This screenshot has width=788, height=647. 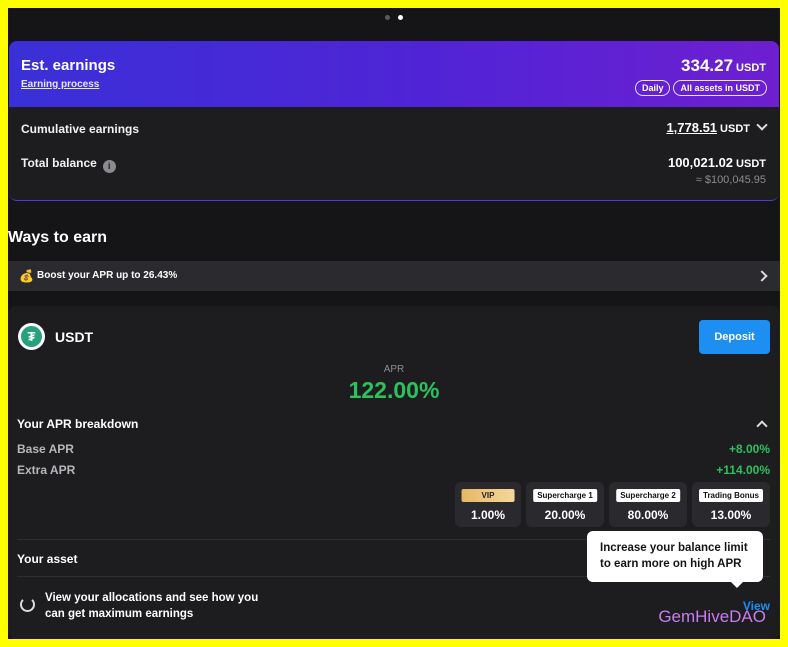 I want to click on boost-apr-banner: 💰 Boost your APR up to 26.43%, so click(x=394, y=276).